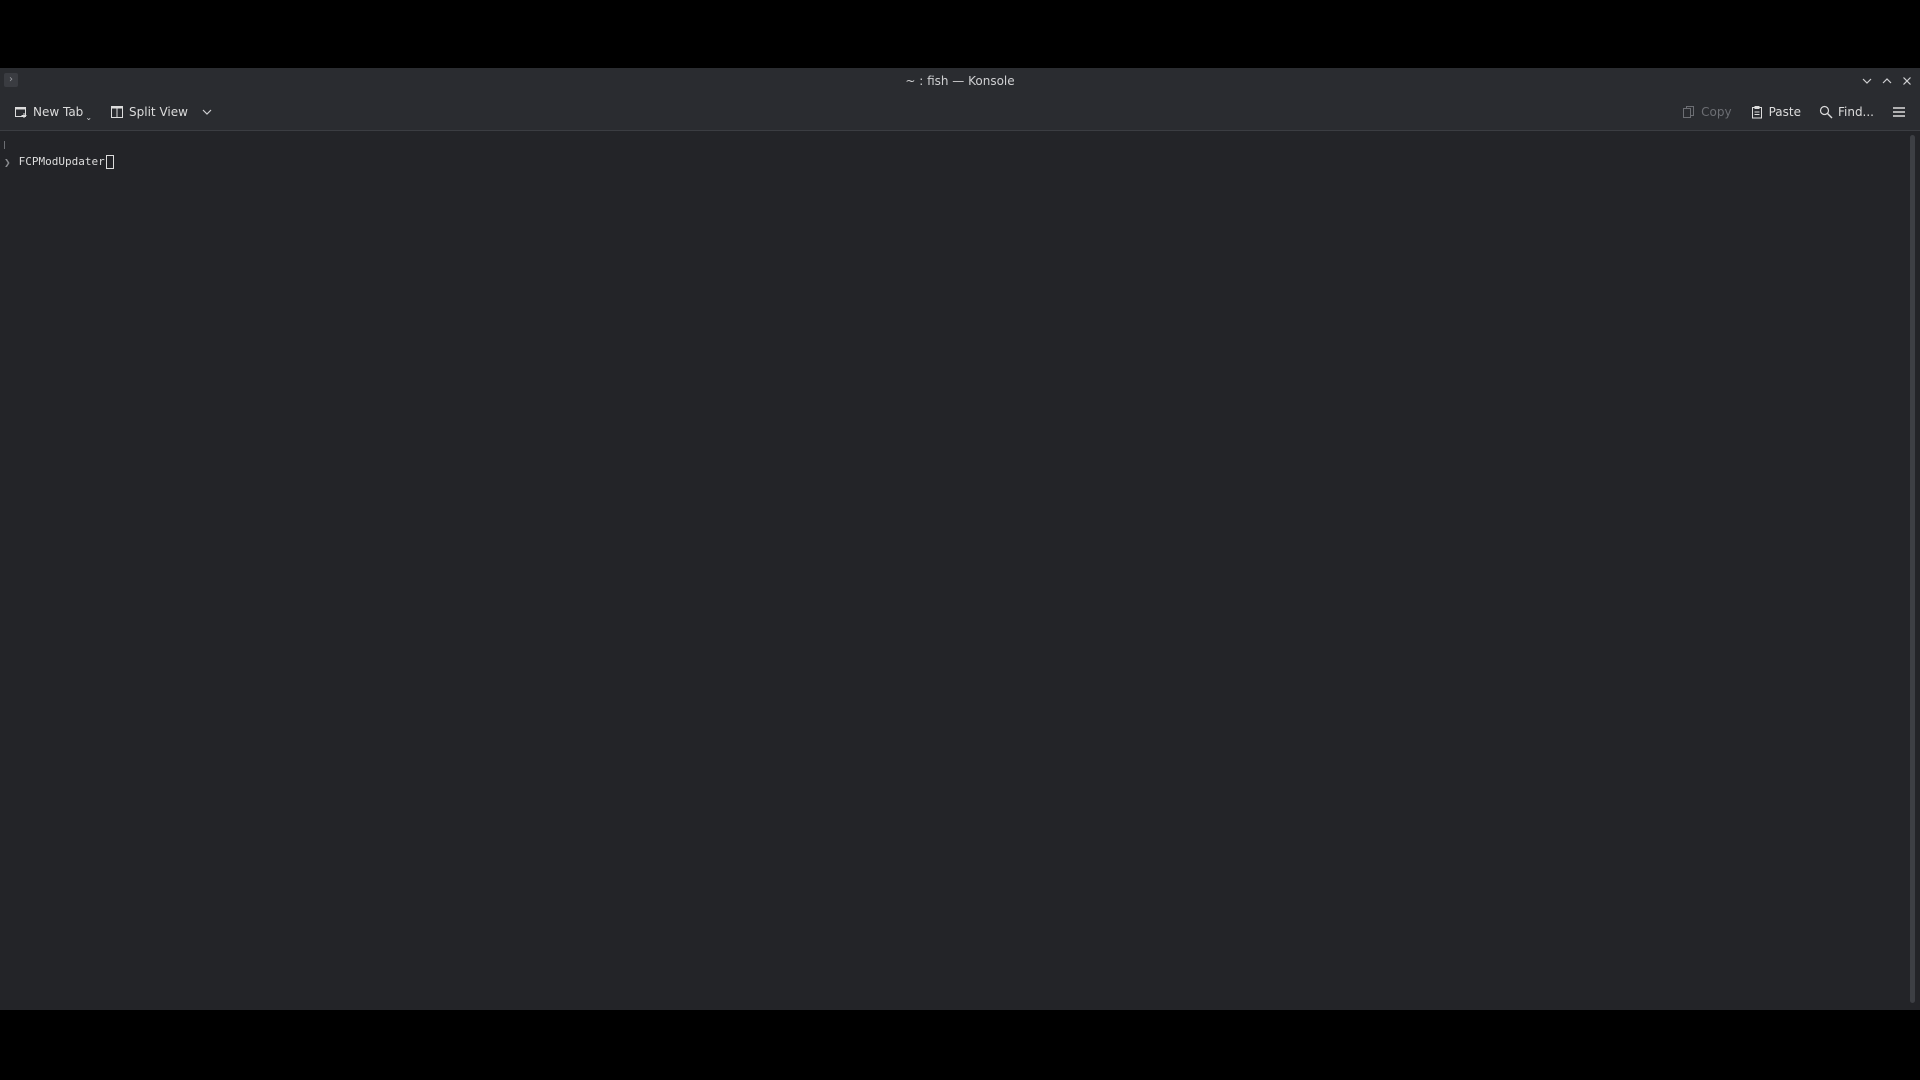 This screenshot has width=1920, height=1080. I want to click on paste-label: Paste, so click(1784, 112).